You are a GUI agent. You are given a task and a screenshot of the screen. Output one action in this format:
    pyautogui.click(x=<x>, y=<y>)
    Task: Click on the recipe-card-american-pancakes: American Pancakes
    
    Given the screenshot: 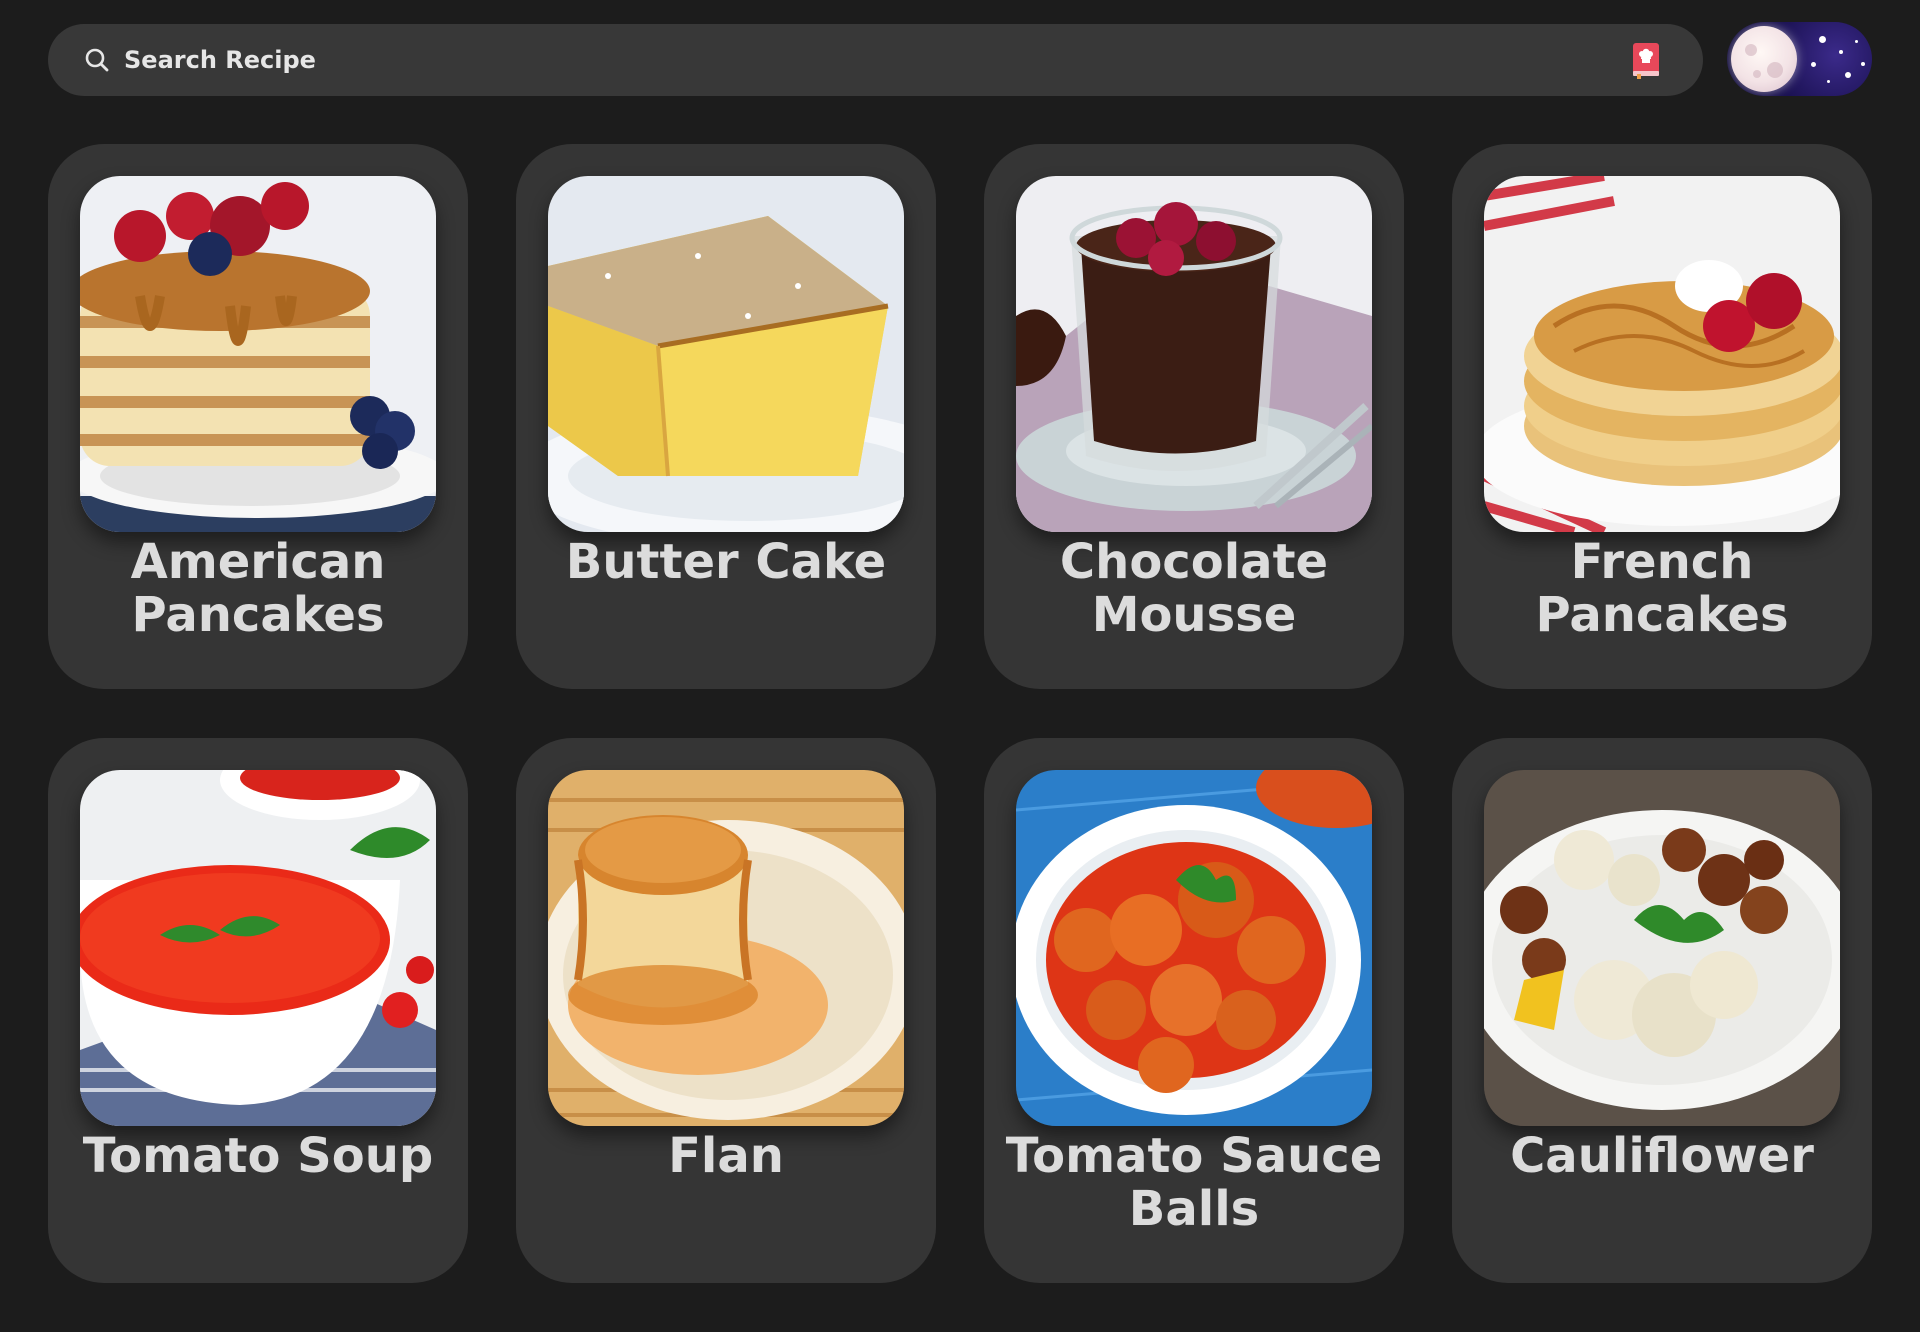 What is the action you would take?
    pyautogui.click(x=258, y=416)
    